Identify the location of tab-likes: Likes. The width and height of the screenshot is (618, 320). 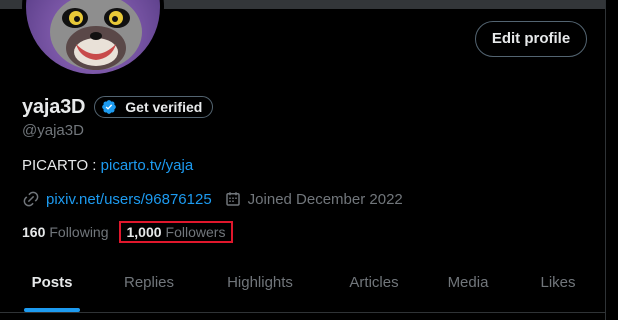
(558, 282).